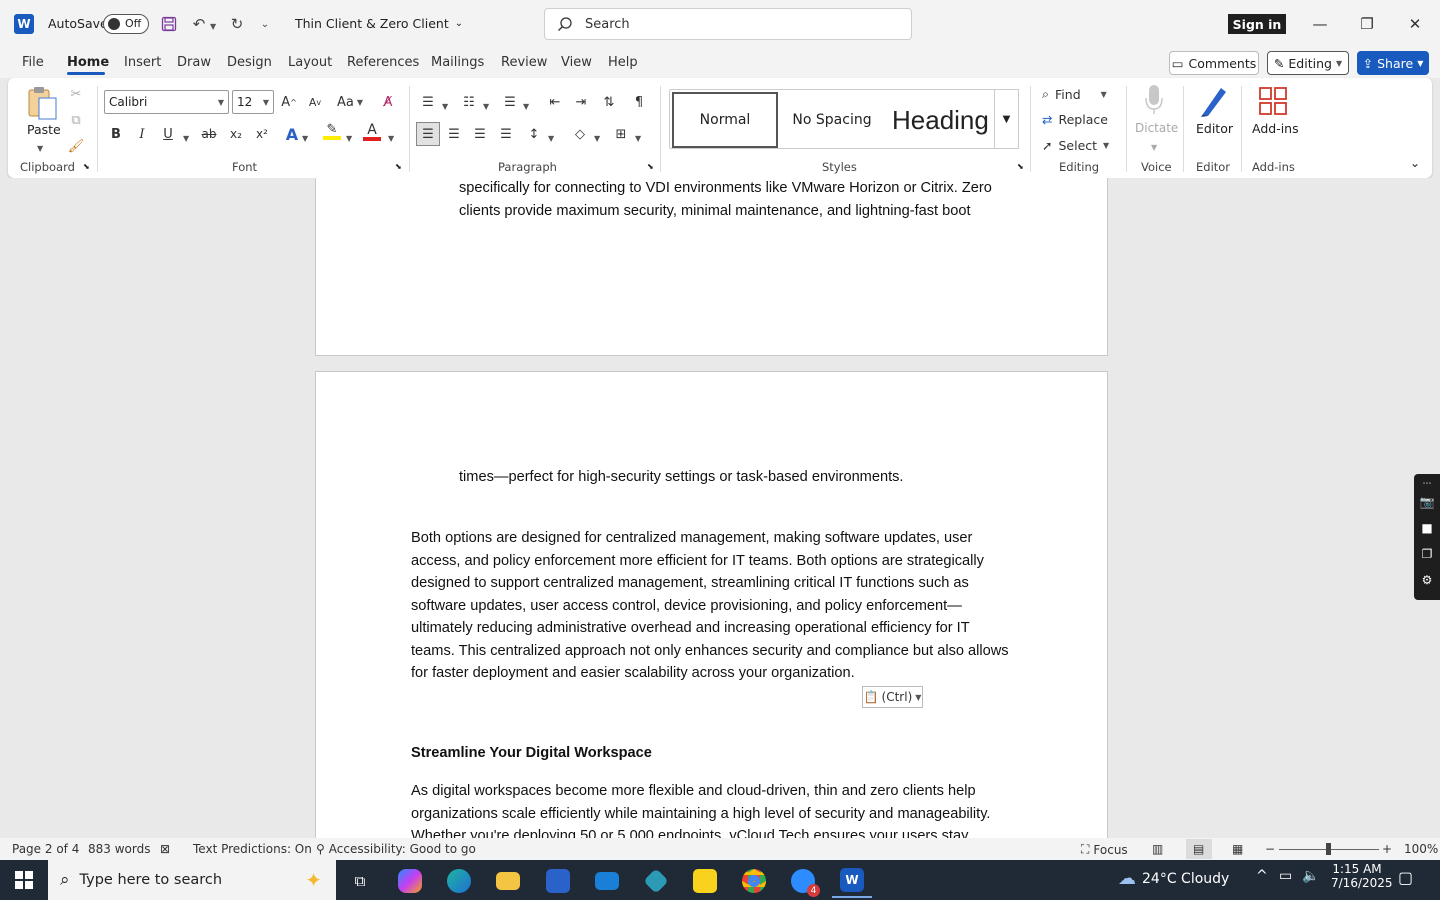 The image size is (1440, 900). Describe the element at coordinates (186, 137) in the screenshot. I see `underline-dropdown-icon: ▼` at that location.